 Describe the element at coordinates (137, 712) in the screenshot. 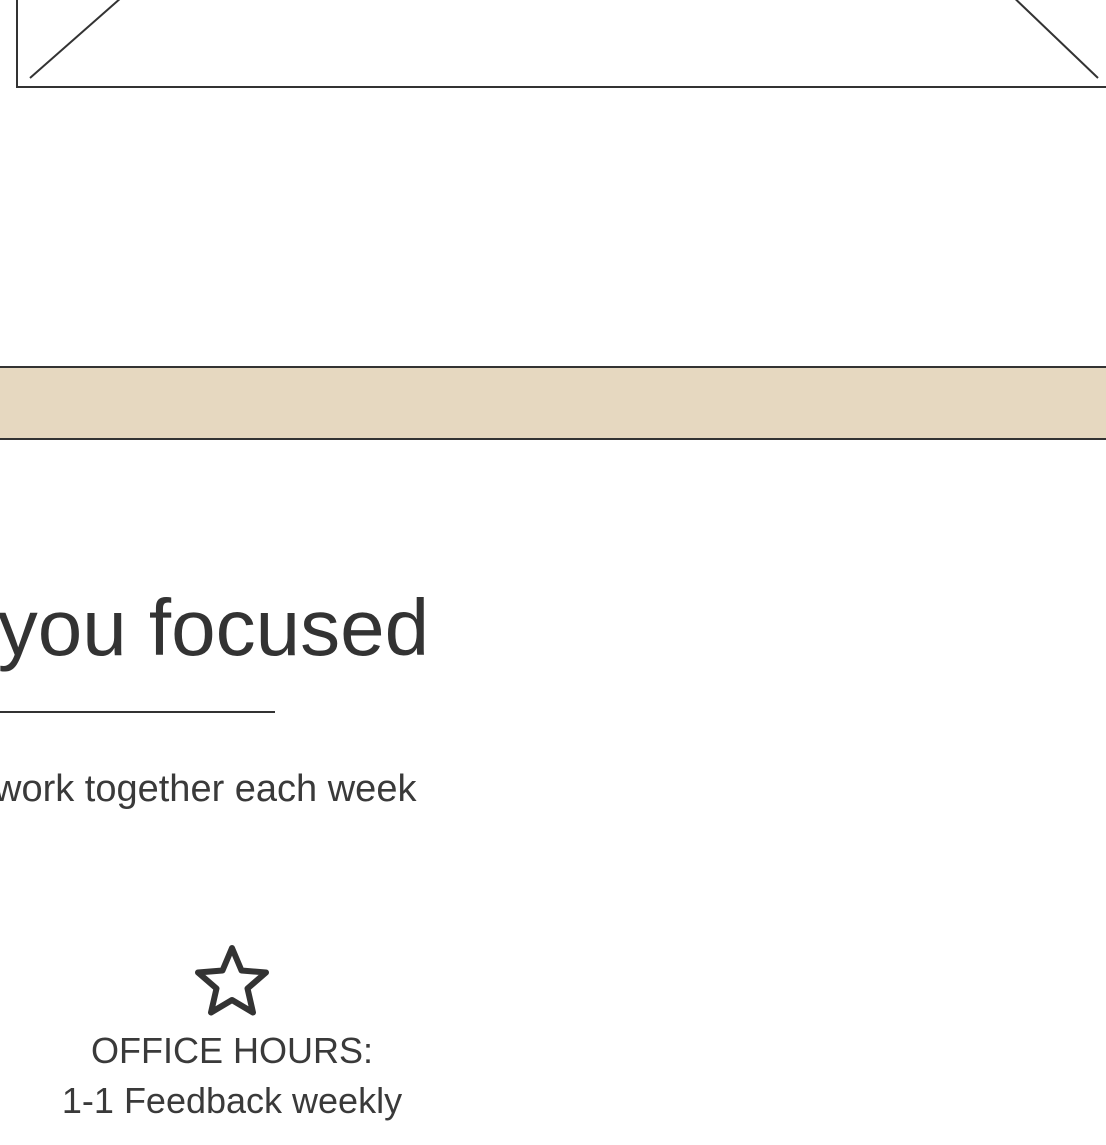

I see `heading-underline` at that location.